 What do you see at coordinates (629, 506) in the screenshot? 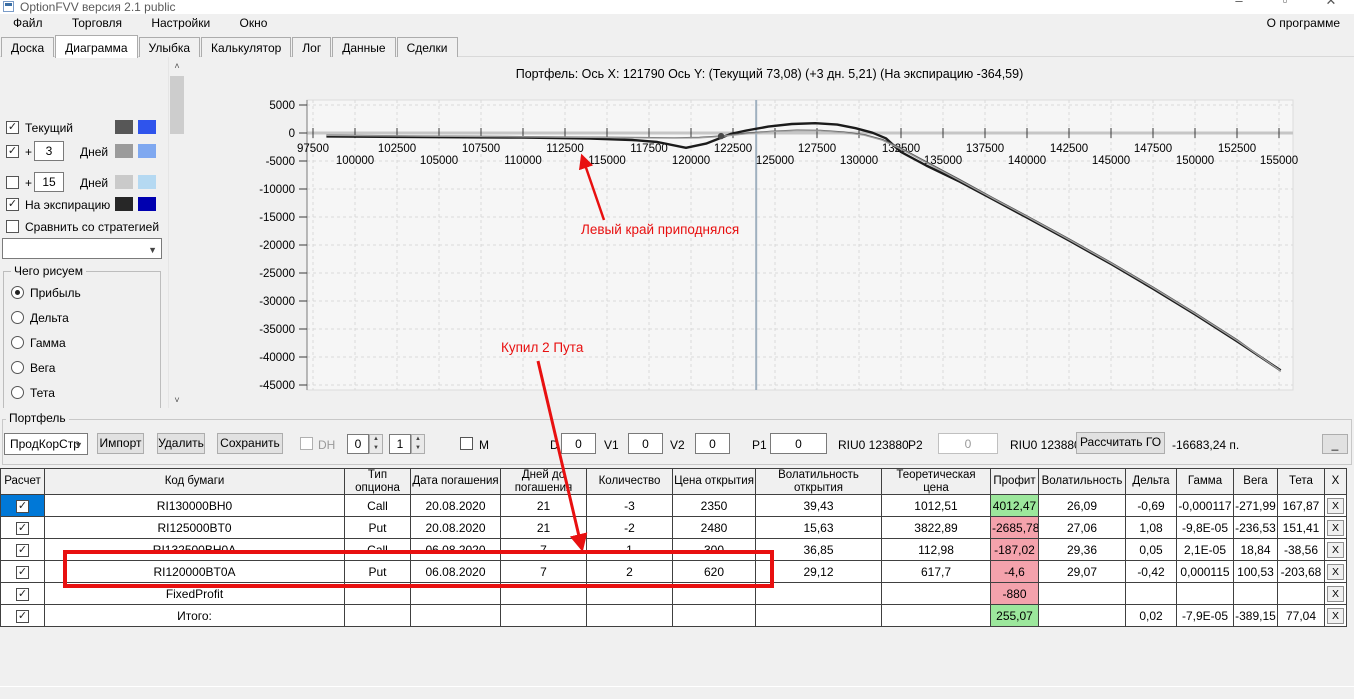
I see `cell-qty: -3` at bounding box center [629, 506].